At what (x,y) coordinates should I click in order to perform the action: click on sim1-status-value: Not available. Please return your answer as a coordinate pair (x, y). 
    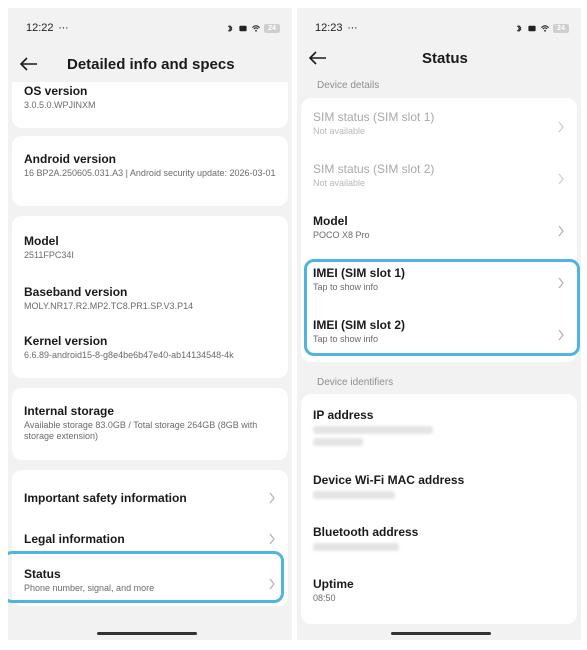
    Looking at the image, I should click on (339, 131).